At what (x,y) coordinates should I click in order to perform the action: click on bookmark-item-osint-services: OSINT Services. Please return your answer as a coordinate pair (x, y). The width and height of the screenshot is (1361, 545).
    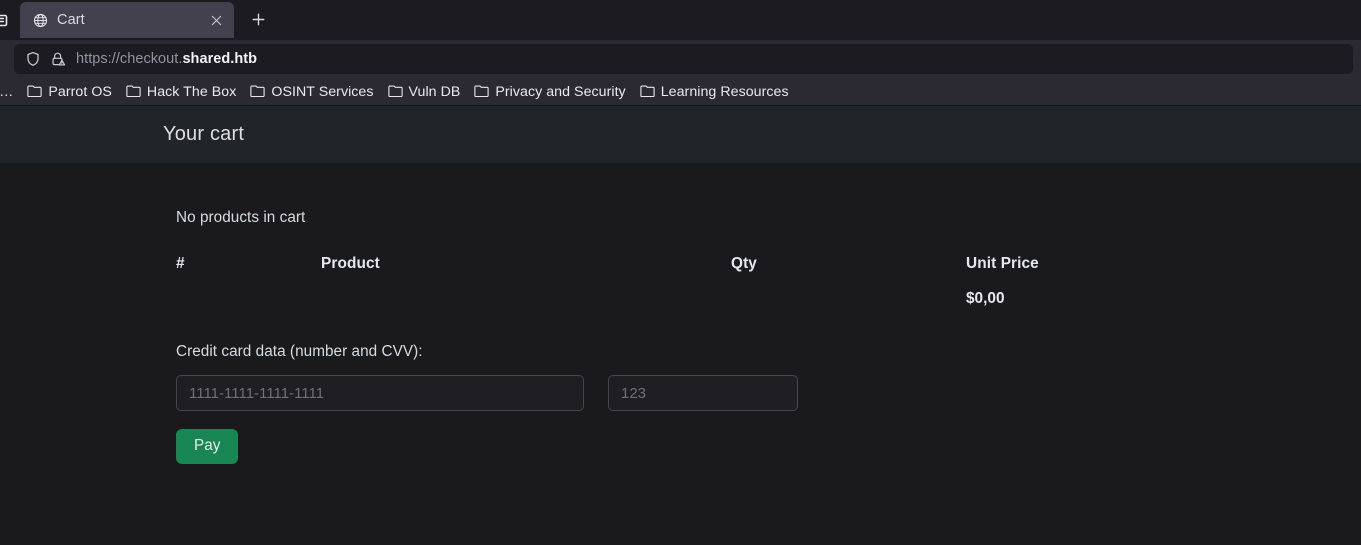
    Looking at the image, I should click on (311, 92).